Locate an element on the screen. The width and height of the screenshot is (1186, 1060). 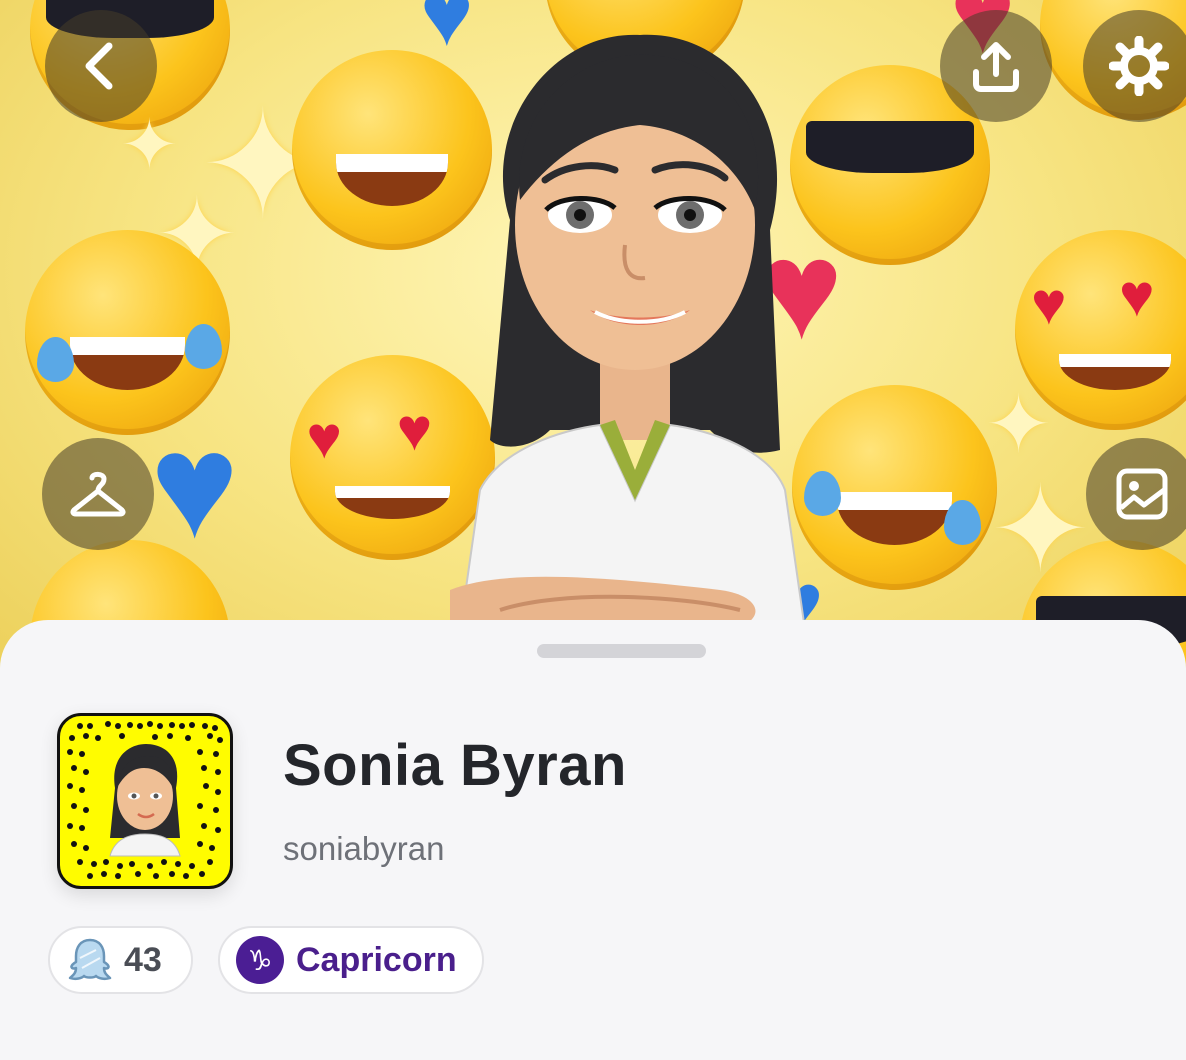
image-icon is located at coordinates (1142, 494).